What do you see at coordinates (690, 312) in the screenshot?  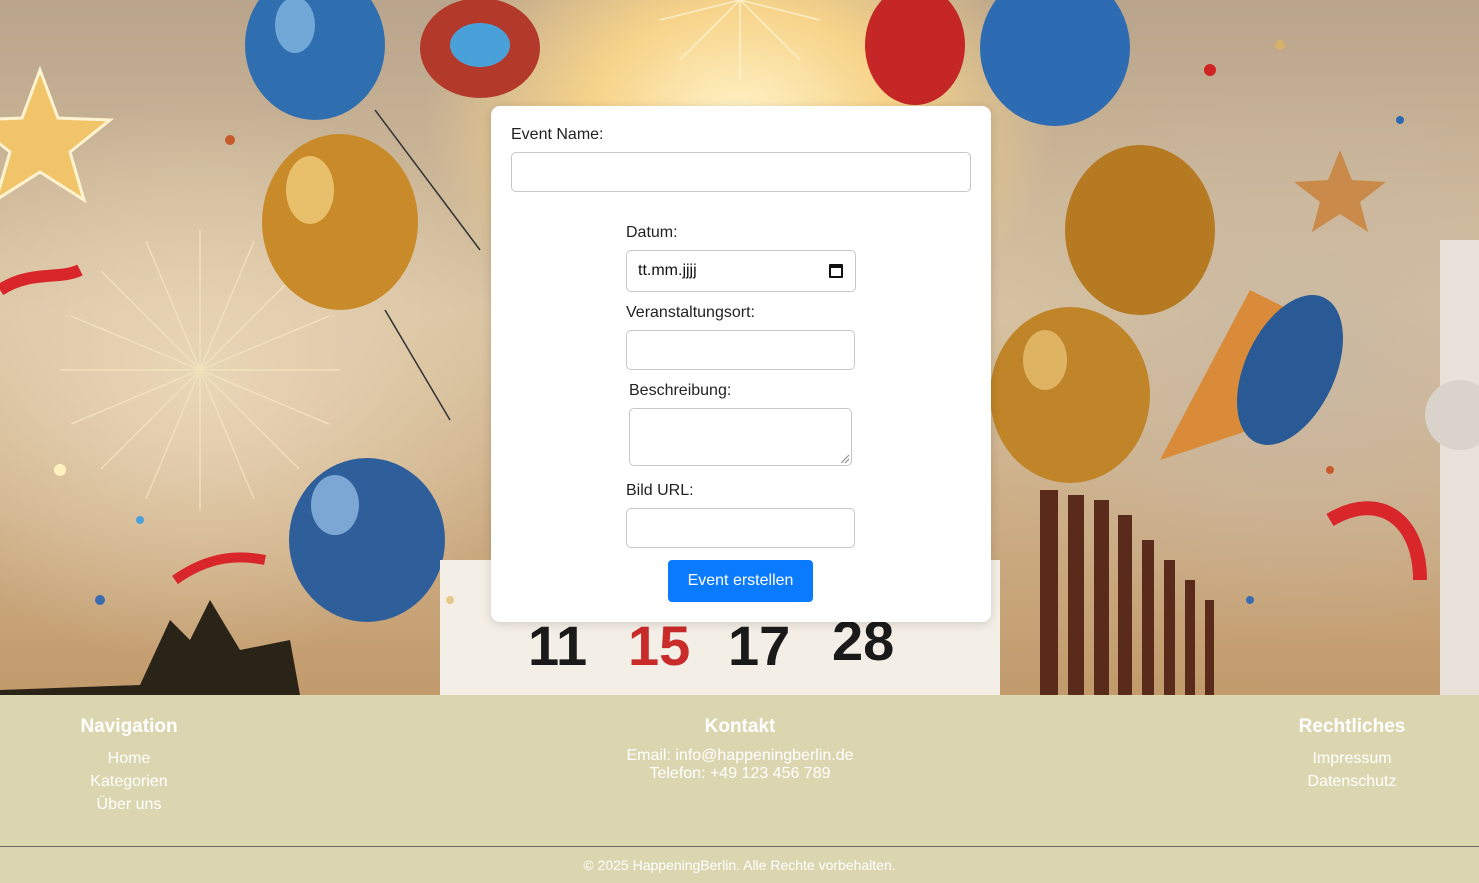 I see `location-label: Veranstaltungsort:` at bounding box center [690, 312].